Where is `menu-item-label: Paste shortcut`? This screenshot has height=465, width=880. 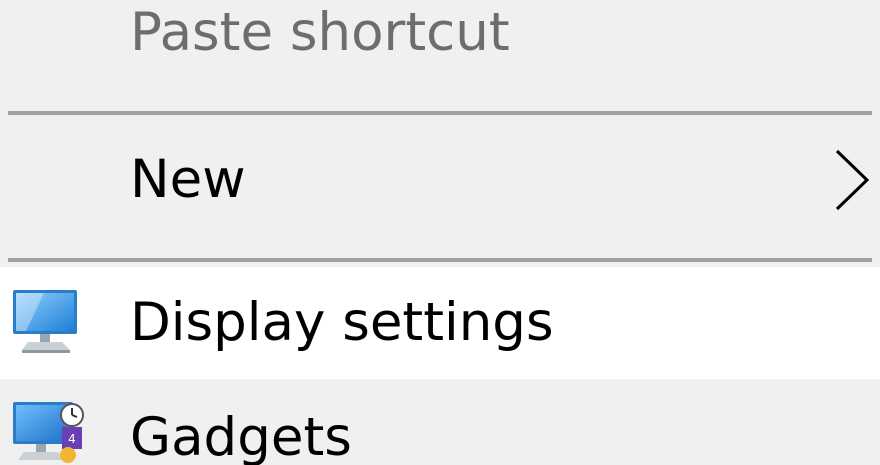 menu-item-label: Paste shortcut is located at coordinates (320, 32).